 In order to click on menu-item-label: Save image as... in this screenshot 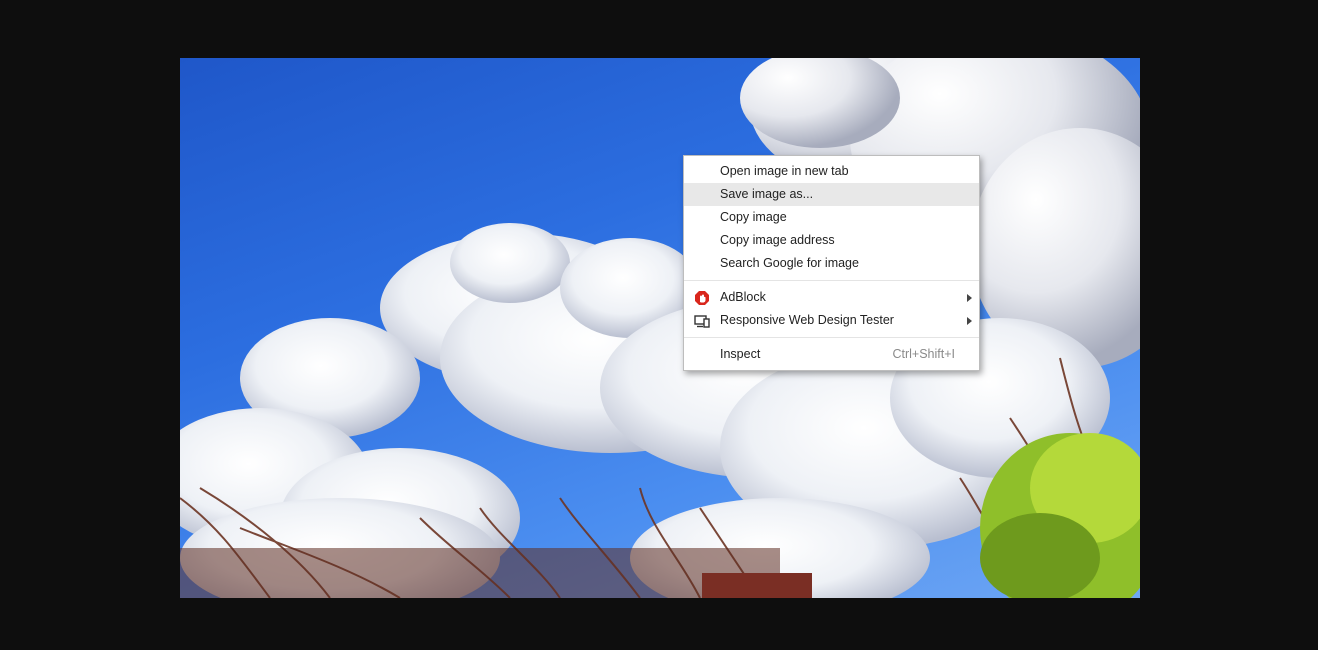, I will do `click(767, 194)`.